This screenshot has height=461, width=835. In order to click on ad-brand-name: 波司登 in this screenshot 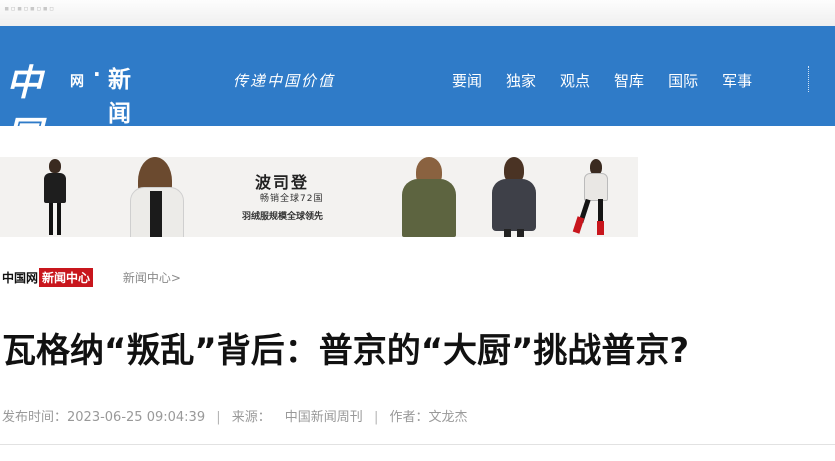, I will do `click(282, 182)`.